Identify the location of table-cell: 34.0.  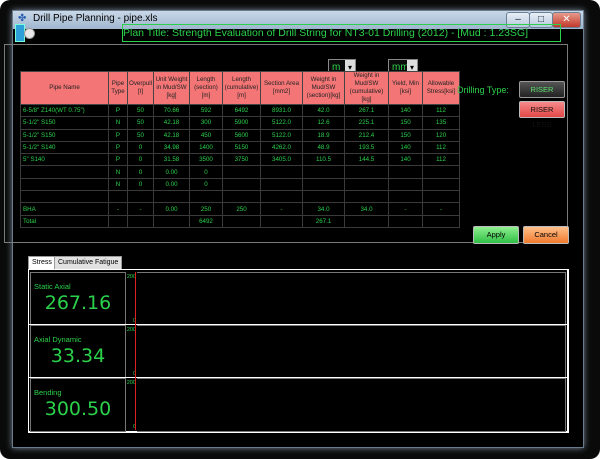
(323, 209).